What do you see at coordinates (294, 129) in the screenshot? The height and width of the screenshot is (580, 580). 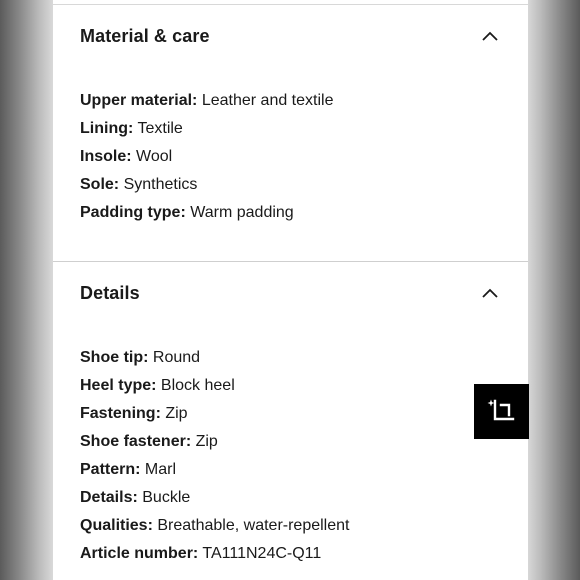 I see `list-item: Lining: Textile` at bounding box center [294, 129].